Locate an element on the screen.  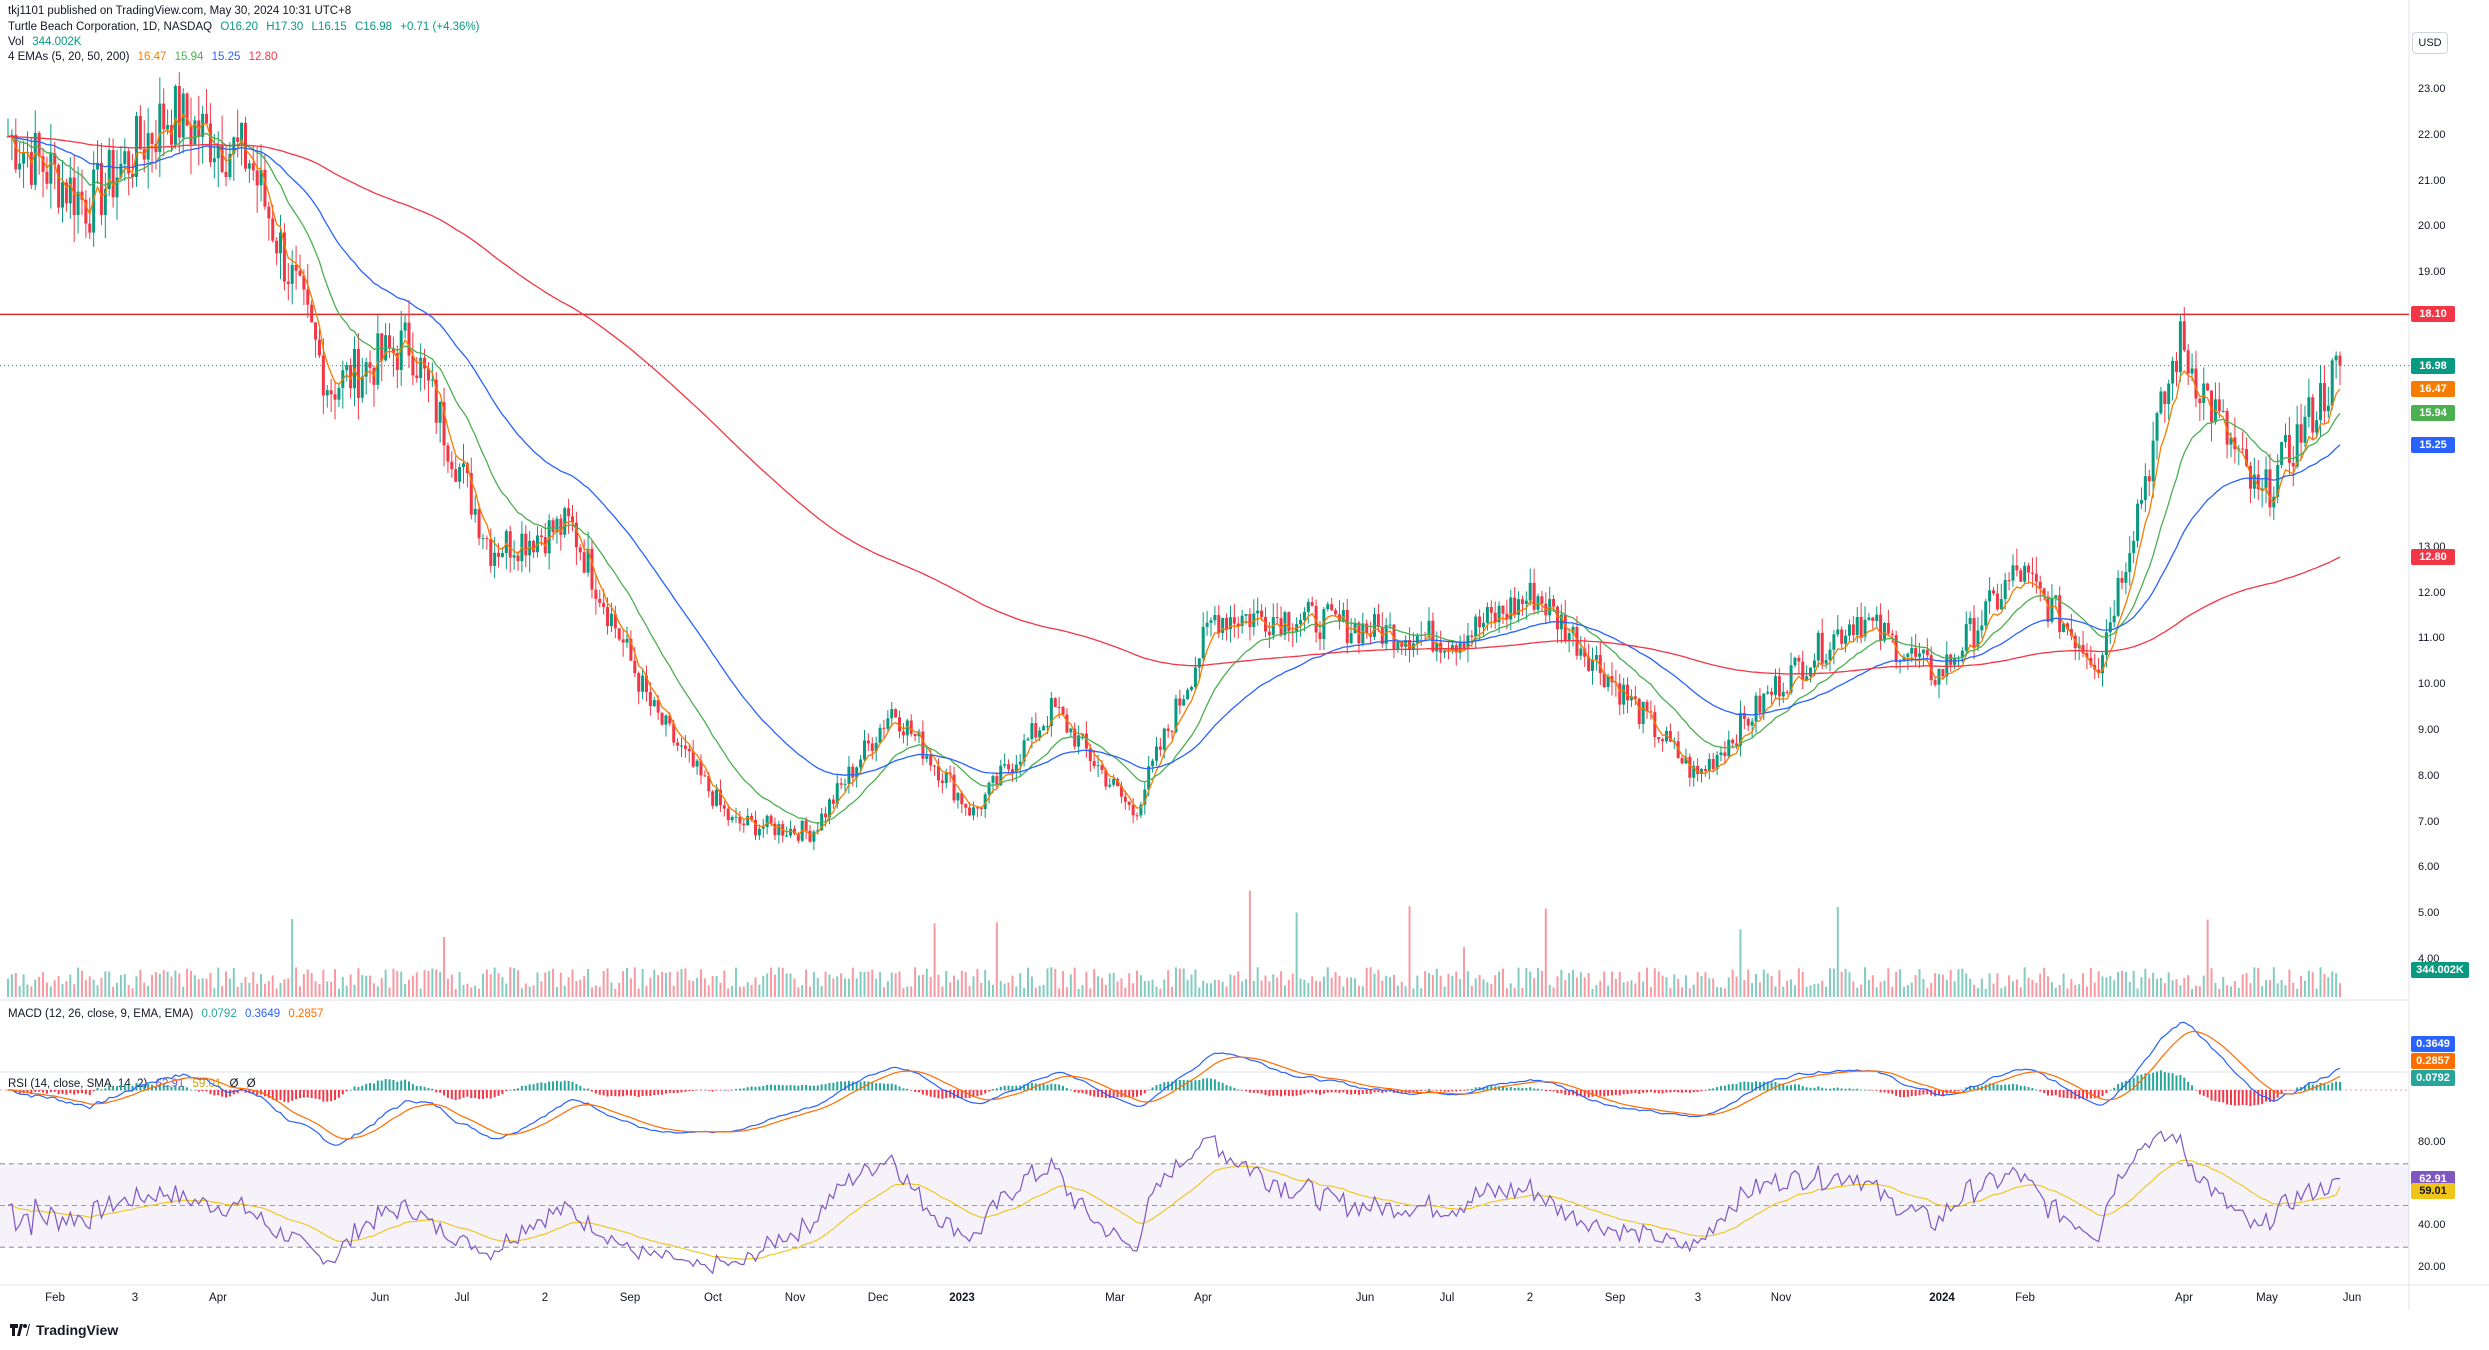
time-tick-label: Feb is located at coordinates (2025, 1298).